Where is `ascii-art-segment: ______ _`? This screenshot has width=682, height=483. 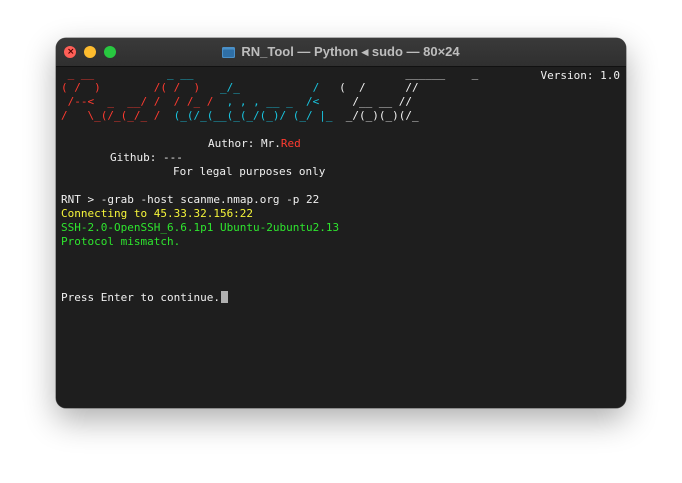
ascii-art-segment: ______ _ is located at coordinates (336, 73).